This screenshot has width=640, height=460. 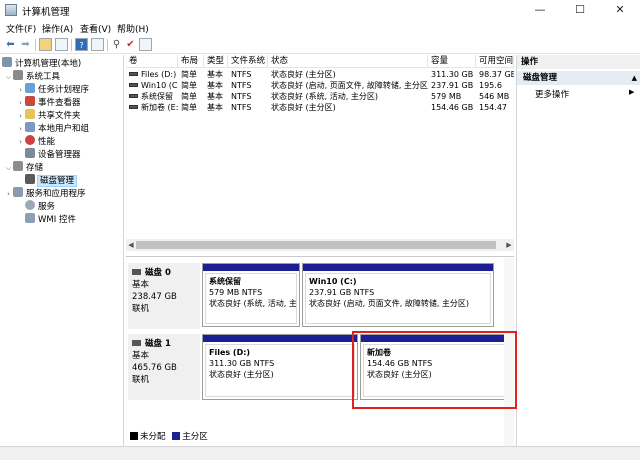 What do you see at coordinates (164, 367) in the screenshot?
I see `disk-1-label: 磁盘 1 基本 465.76 GB 联机` at bounding box center [164, 367].